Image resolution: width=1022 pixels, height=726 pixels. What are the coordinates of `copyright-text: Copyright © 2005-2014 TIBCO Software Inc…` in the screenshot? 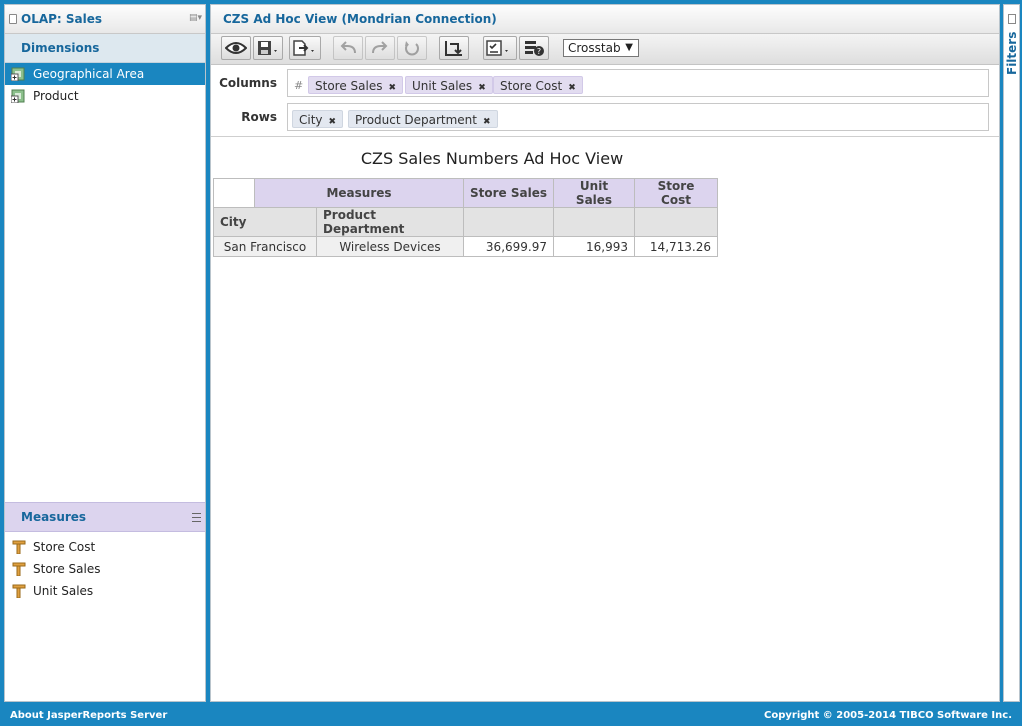 It's located at (888, 715).